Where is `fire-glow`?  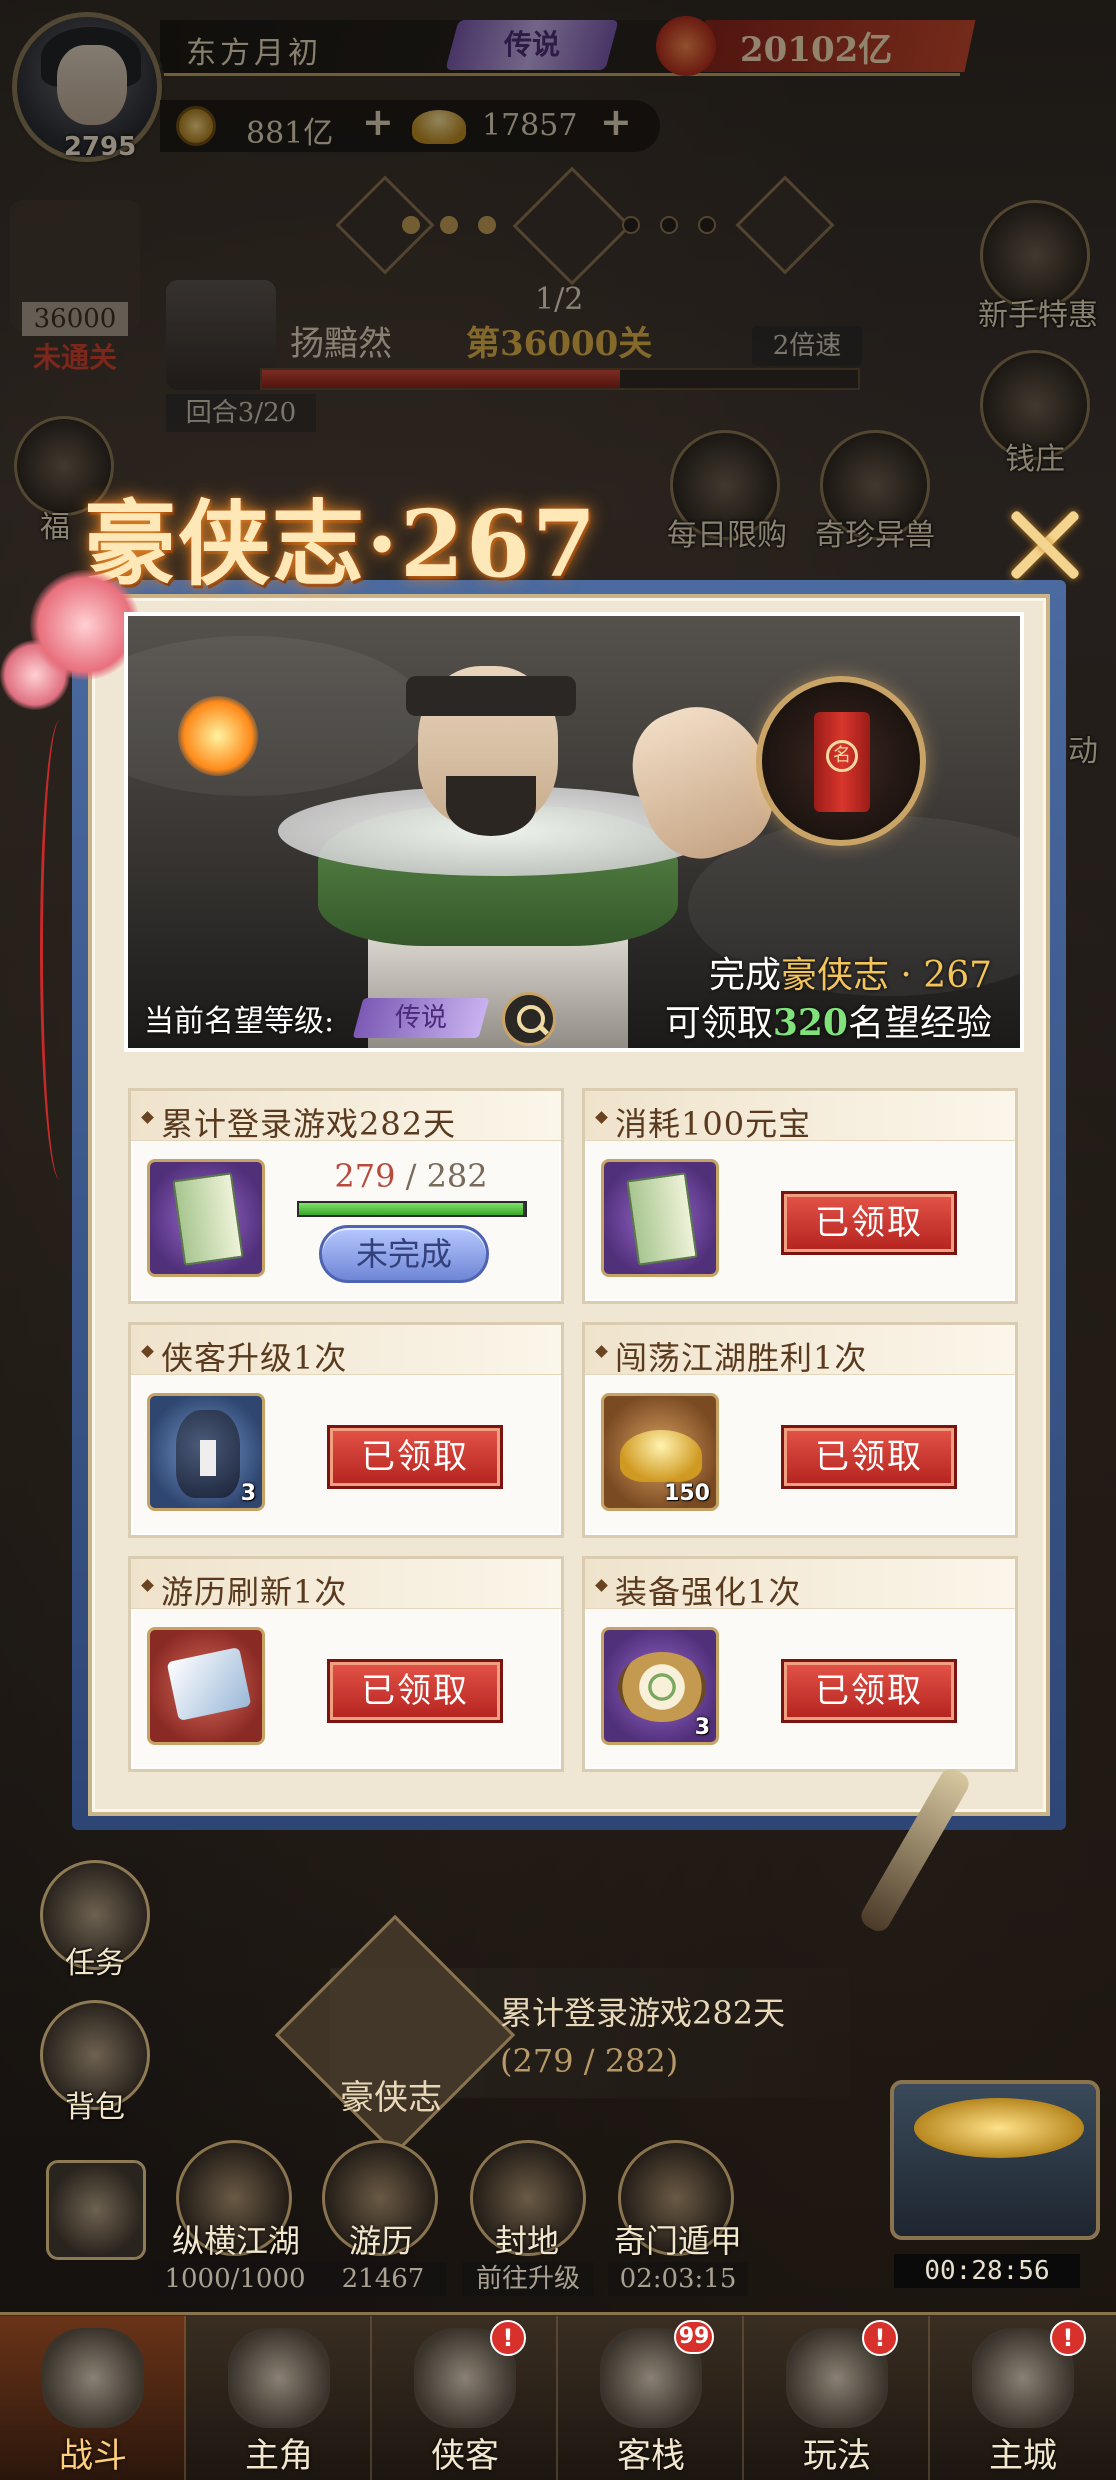 fire-glow is located at coordinates (218, 736).